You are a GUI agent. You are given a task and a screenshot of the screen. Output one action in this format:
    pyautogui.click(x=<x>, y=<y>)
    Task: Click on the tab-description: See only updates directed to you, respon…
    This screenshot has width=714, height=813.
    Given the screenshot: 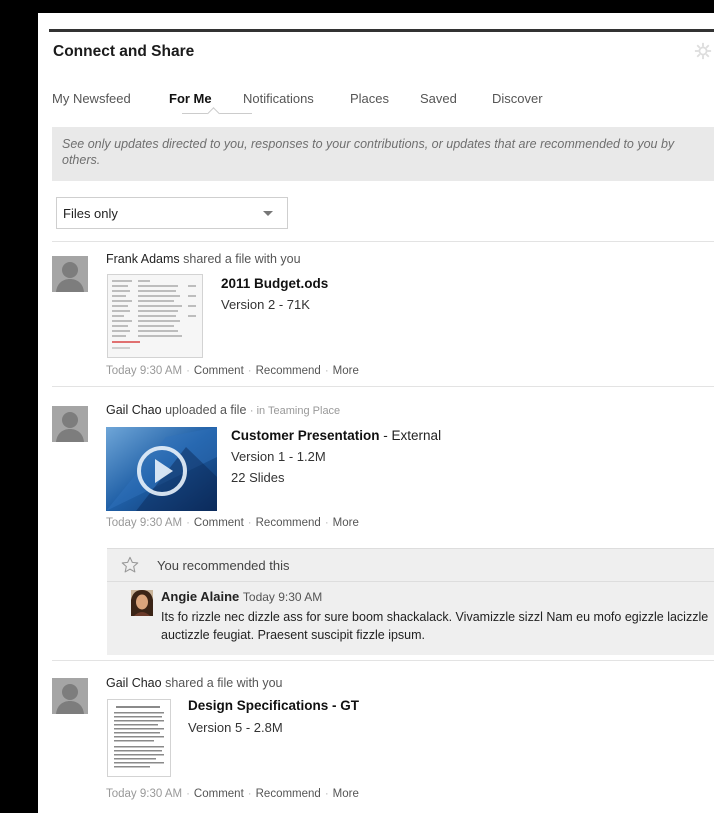 What is the action you would take?
    pyautogui.click(x=383, y=154)
    